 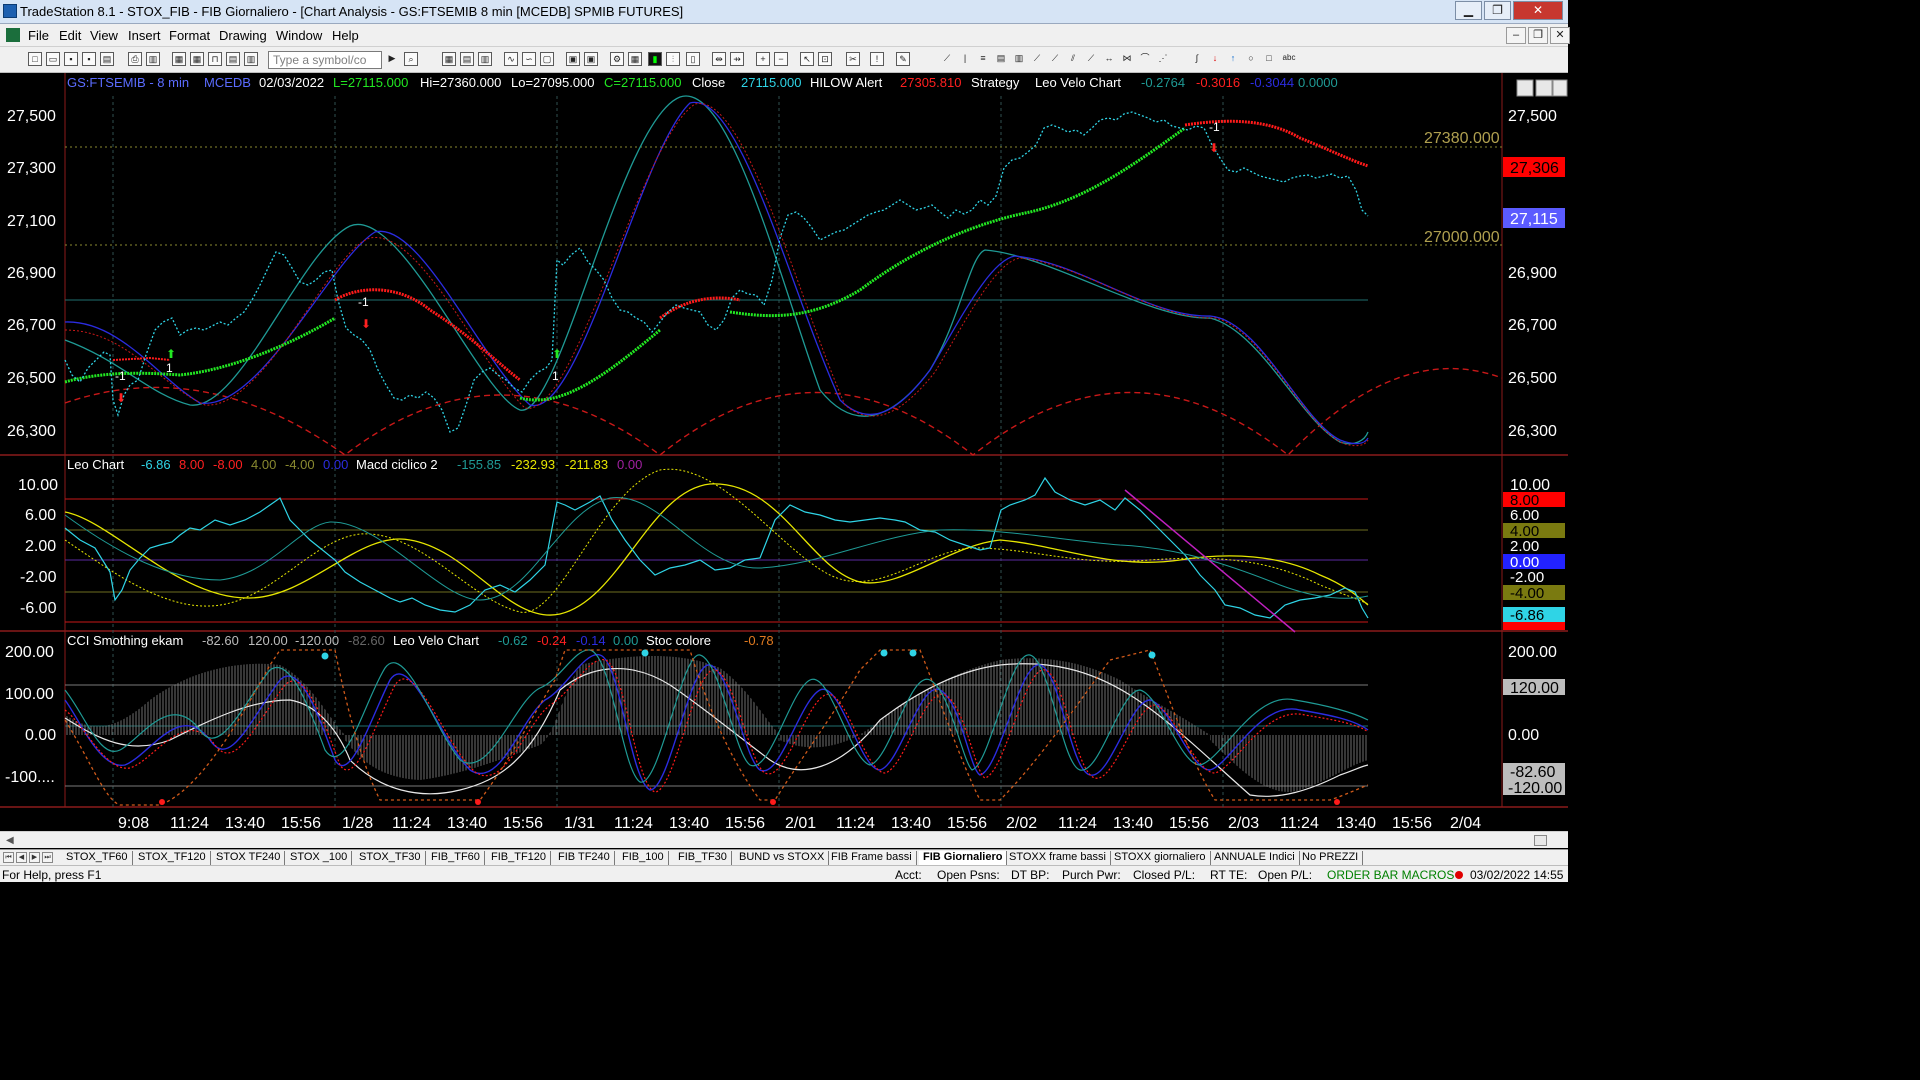 What do you see at coordinates (511, 59) in the screenshot?
I see `strategy-icon: ∿` at bounding box center [511, 59].